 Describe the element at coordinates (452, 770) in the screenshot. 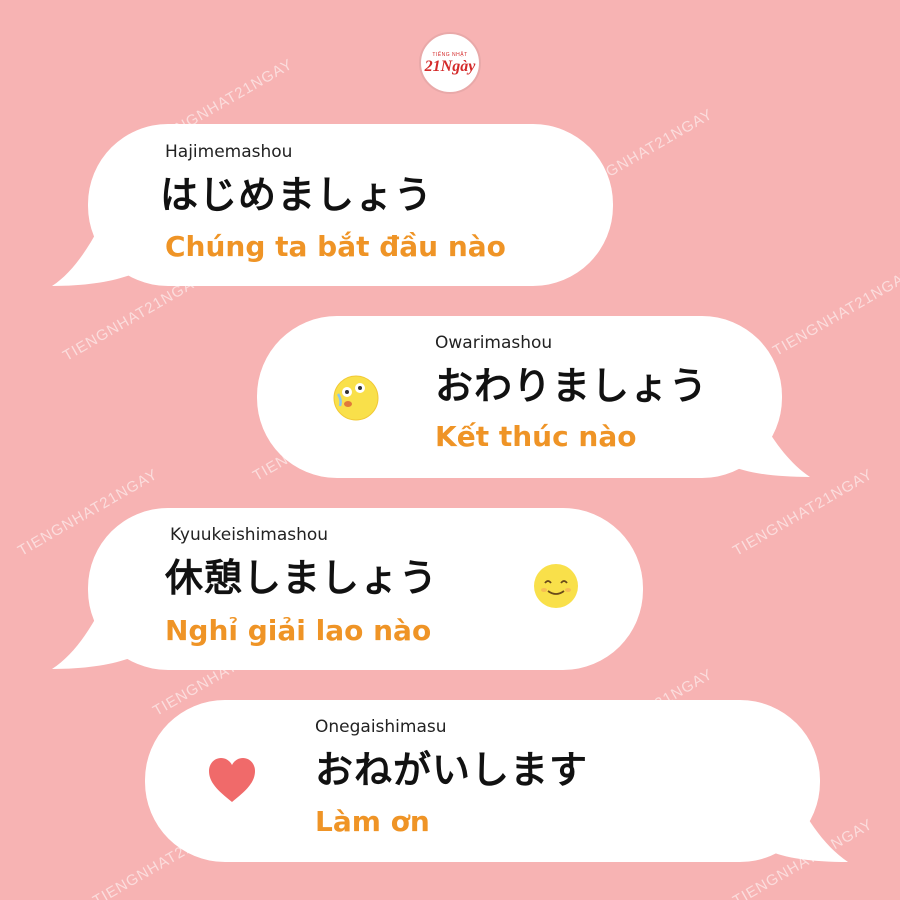

I see `japanese-text: おねがいします` at that location.